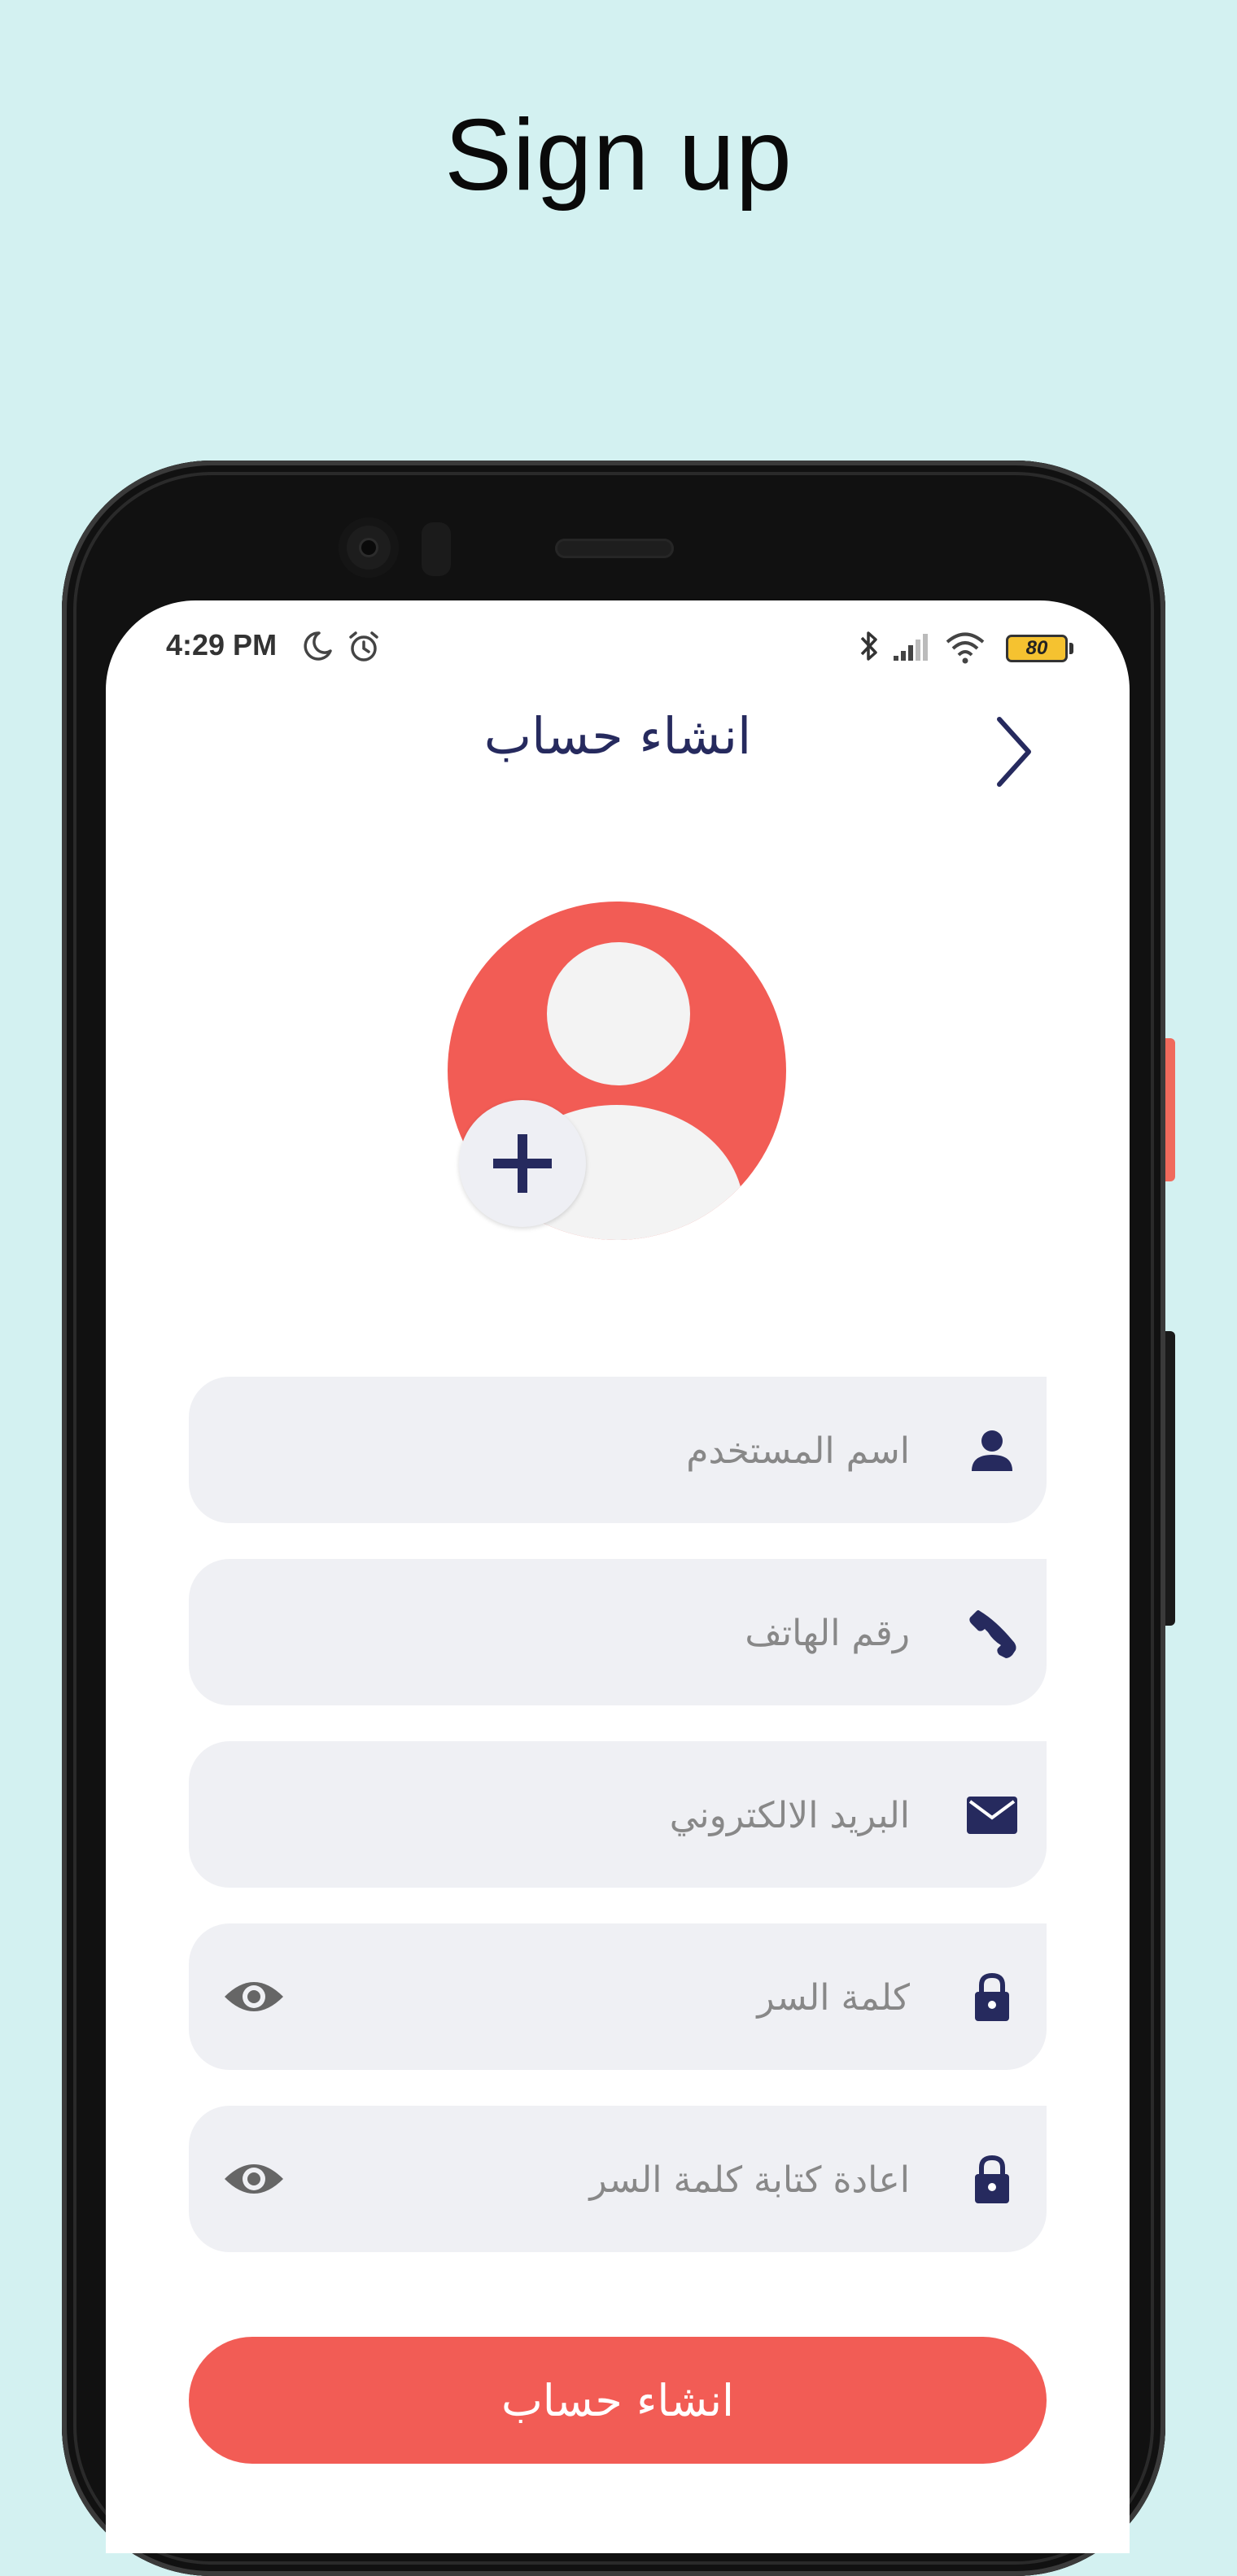  I want to click on chevron-right-icon, so click(1014, 752).